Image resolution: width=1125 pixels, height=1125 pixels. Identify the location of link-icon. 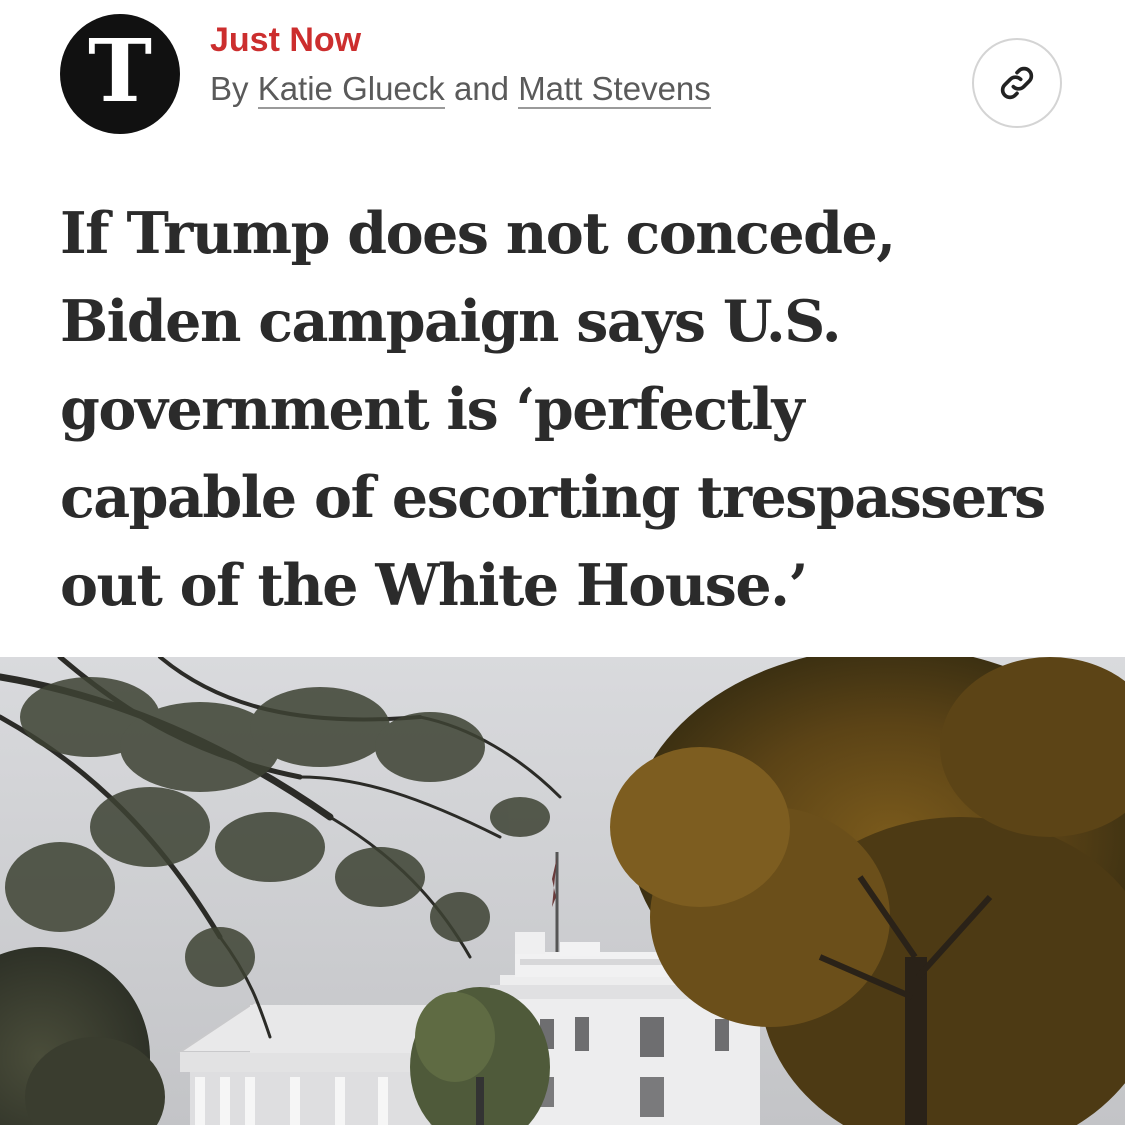
(1017, 83).